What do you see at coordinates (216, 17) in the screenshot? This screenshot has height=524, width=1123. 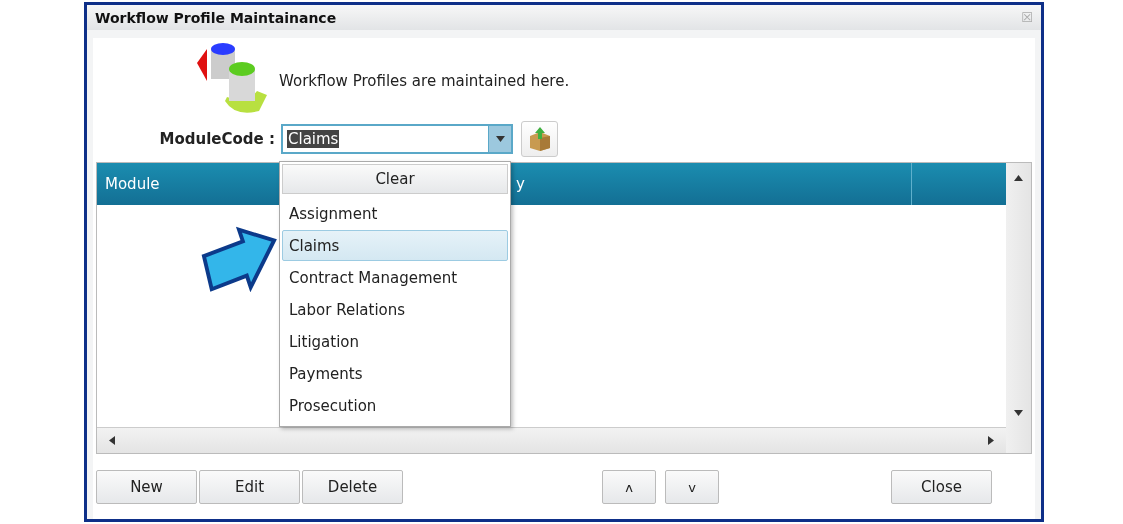 I see `window-title: Workflow Profile Maintainance` at bounding box center [216, 17].